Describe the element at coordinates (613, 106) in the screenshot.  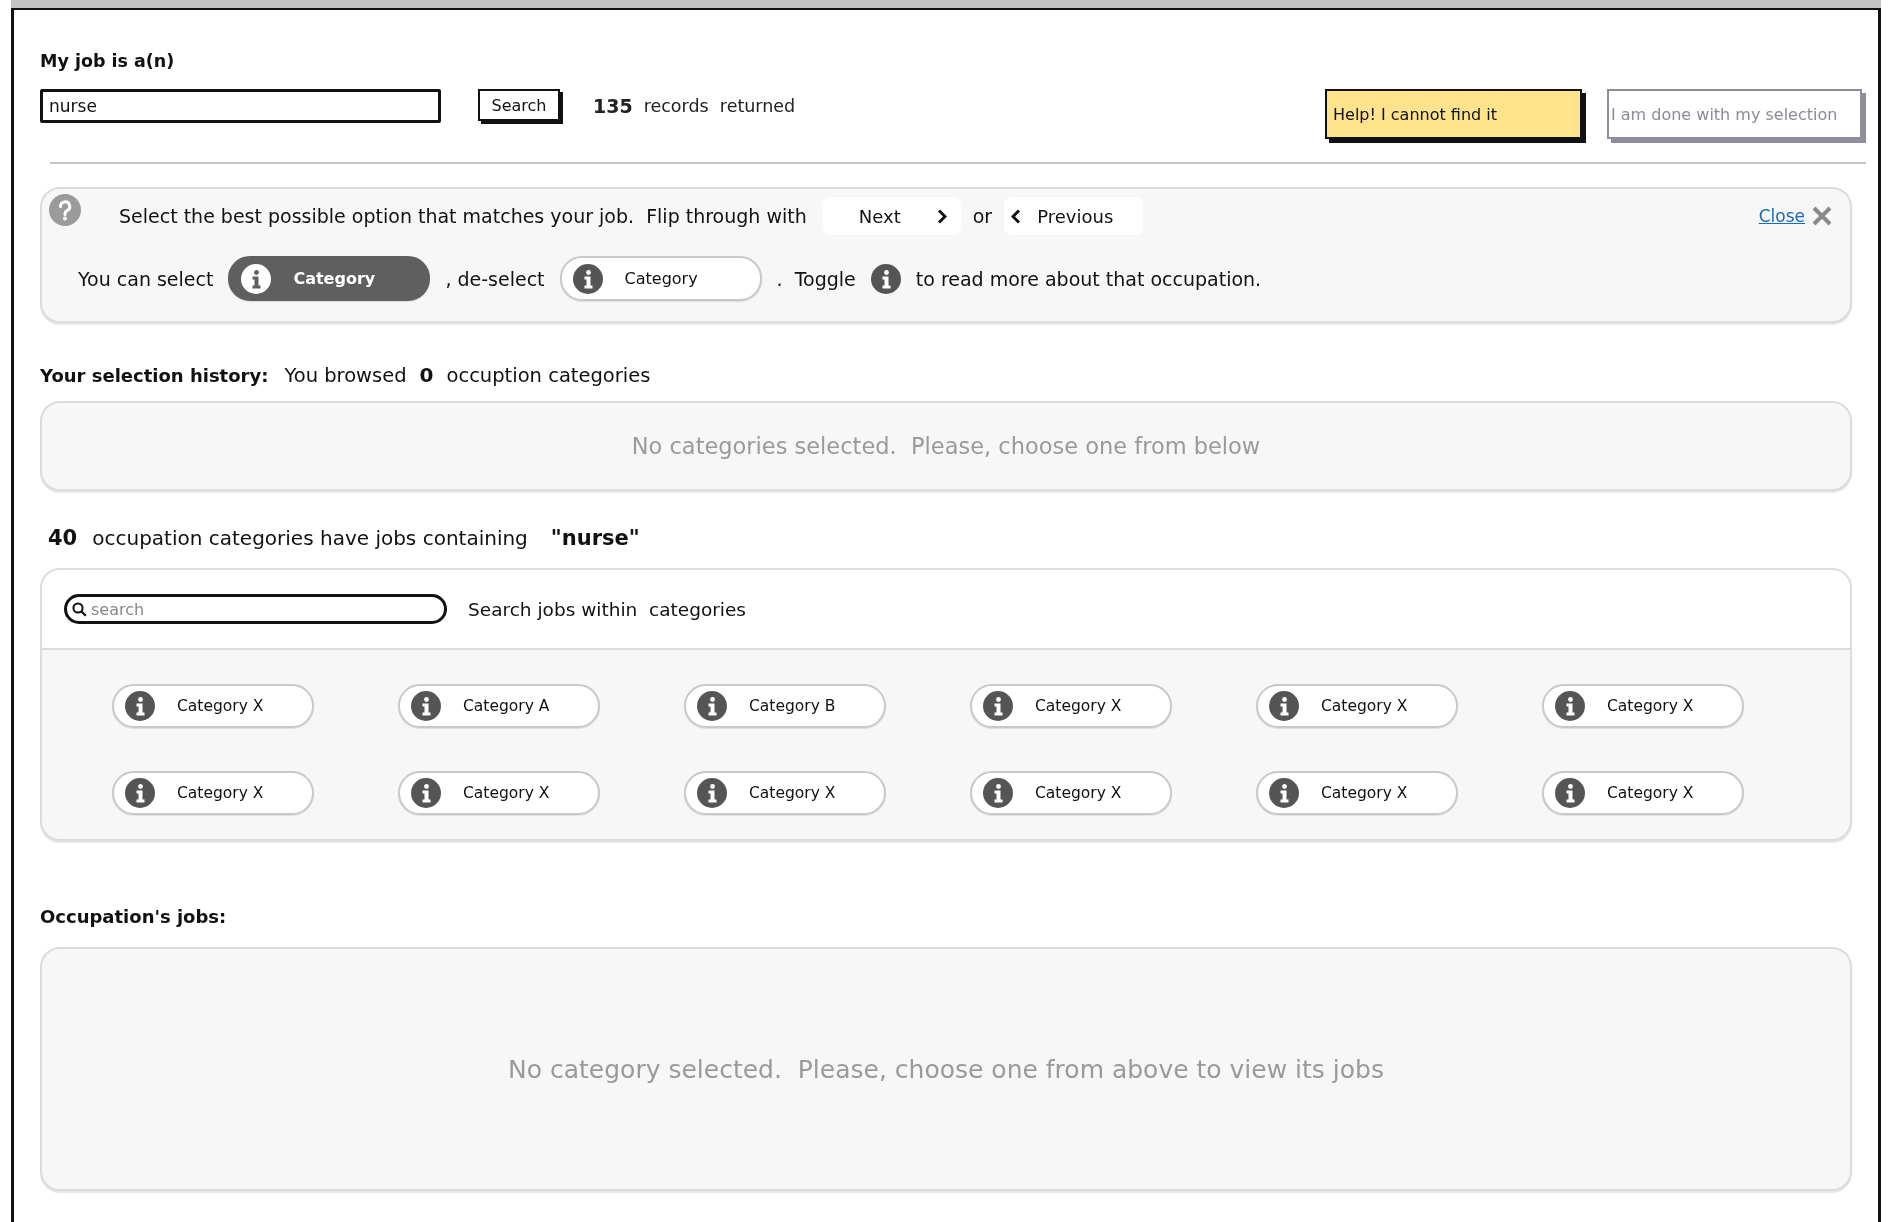
I see `record-count: 135` at that location.